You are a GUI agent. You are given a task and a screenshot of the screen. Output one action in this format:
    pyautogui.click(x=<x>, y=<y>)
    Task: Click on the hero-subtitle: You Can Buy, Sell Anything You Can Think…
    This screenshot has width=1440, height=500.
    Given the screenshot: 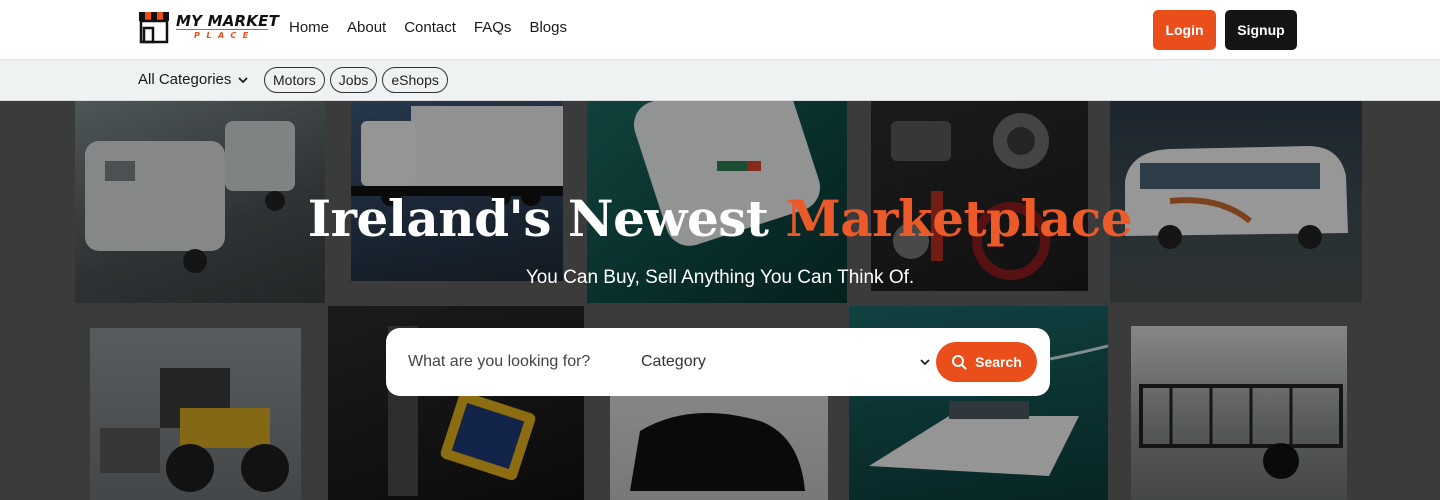 What is the action you would take?
    pyautogui.click(x=720, y=277)
    